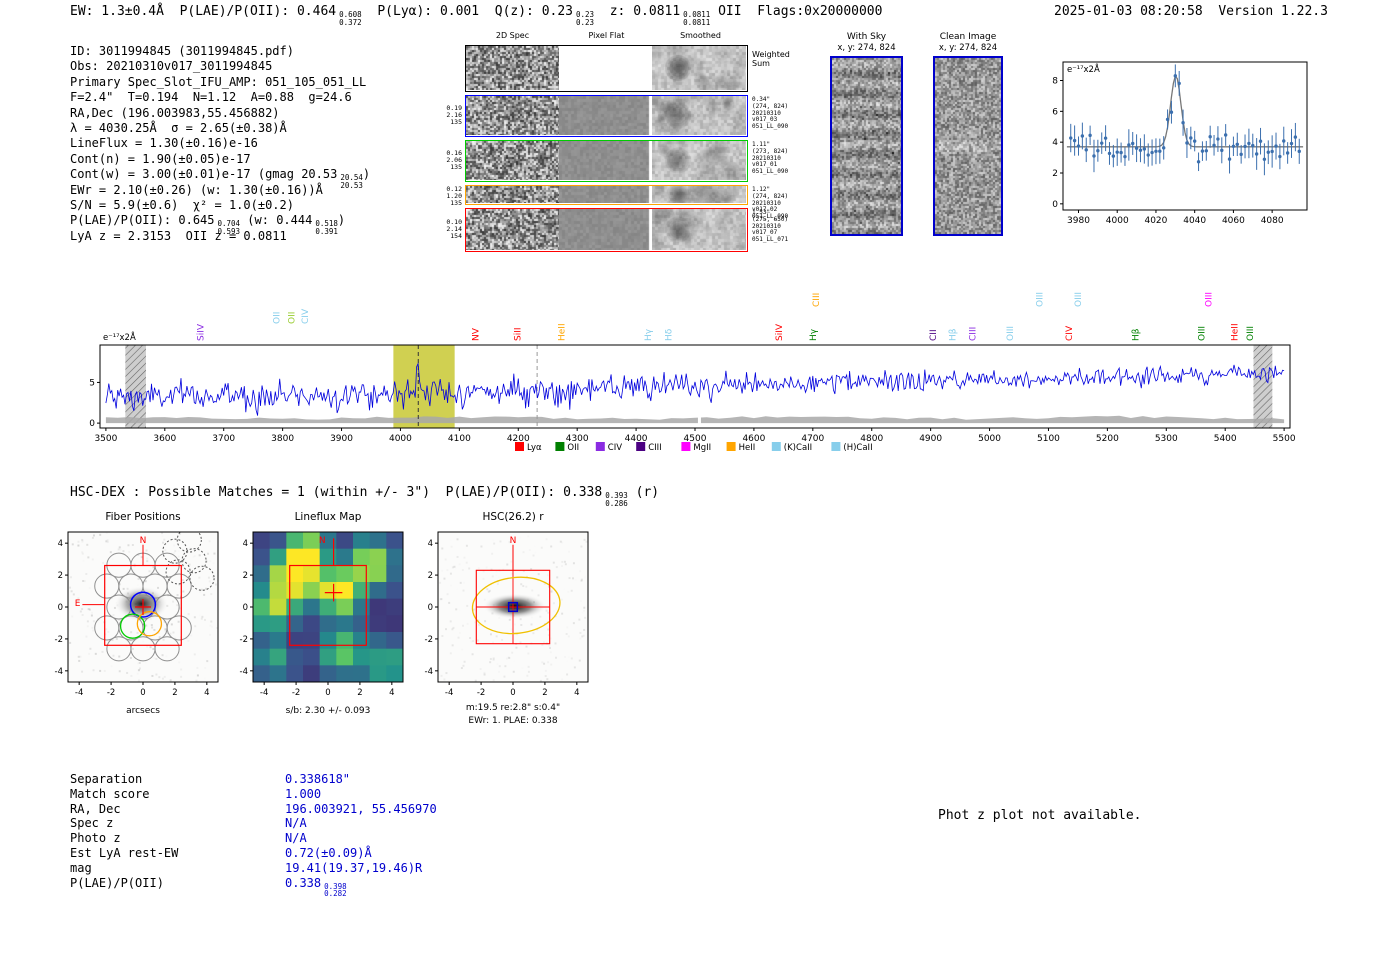  I want to click on emission-line-label: CIV, so click(306, 316).